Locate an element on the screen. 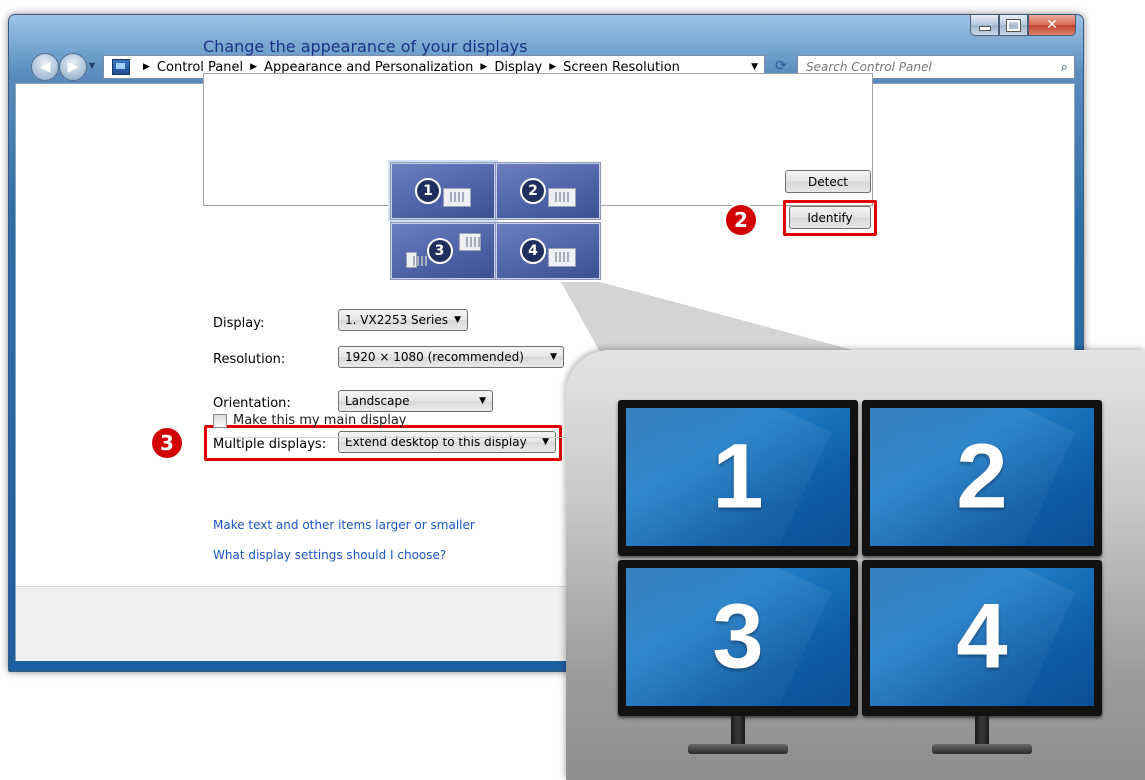 The height and width of the screenshot is (780, 1145). monitor-number-badge: 1 is located at coordinates (428, 191).